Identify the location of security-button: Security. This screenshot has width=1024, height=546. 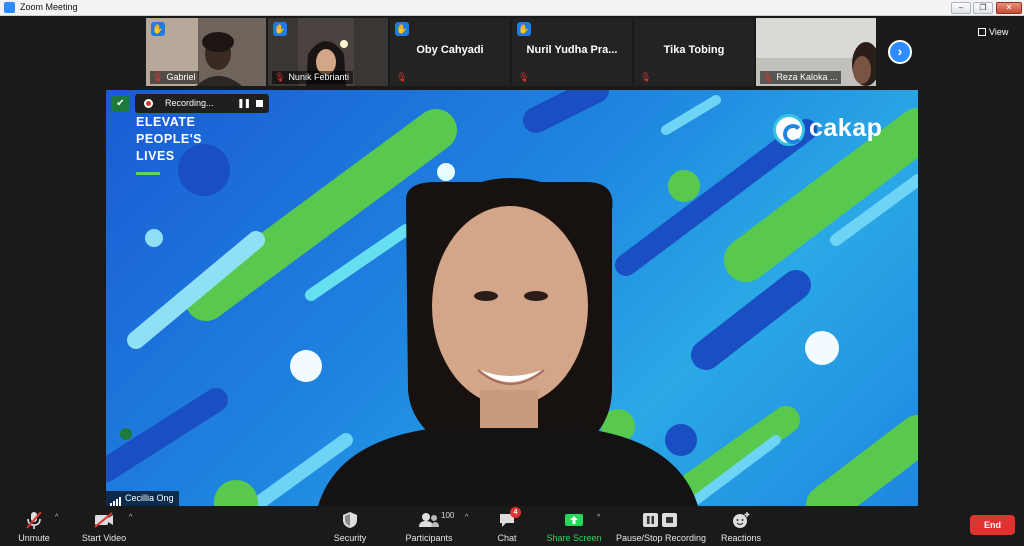
(350, 526).